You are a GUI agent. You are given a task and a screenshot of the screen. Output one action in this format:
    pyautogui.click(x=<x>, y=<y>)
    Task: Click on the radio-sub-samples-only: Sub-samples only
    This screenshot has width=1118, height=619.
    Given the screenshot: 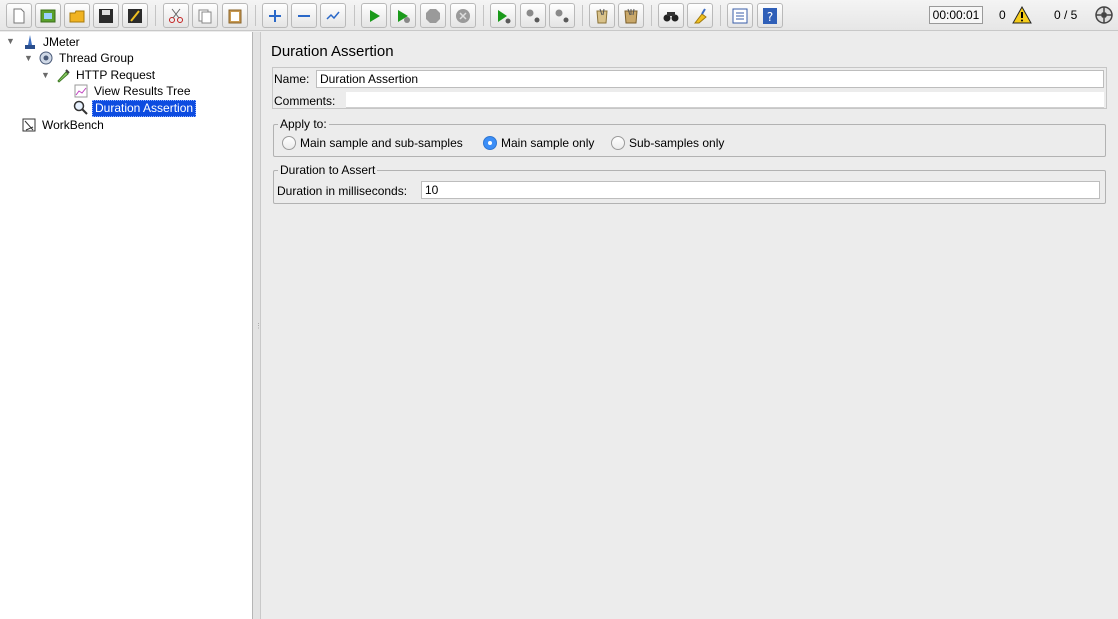 What is the action you would take?
    pyautogui.click(x=667, y=143)
    